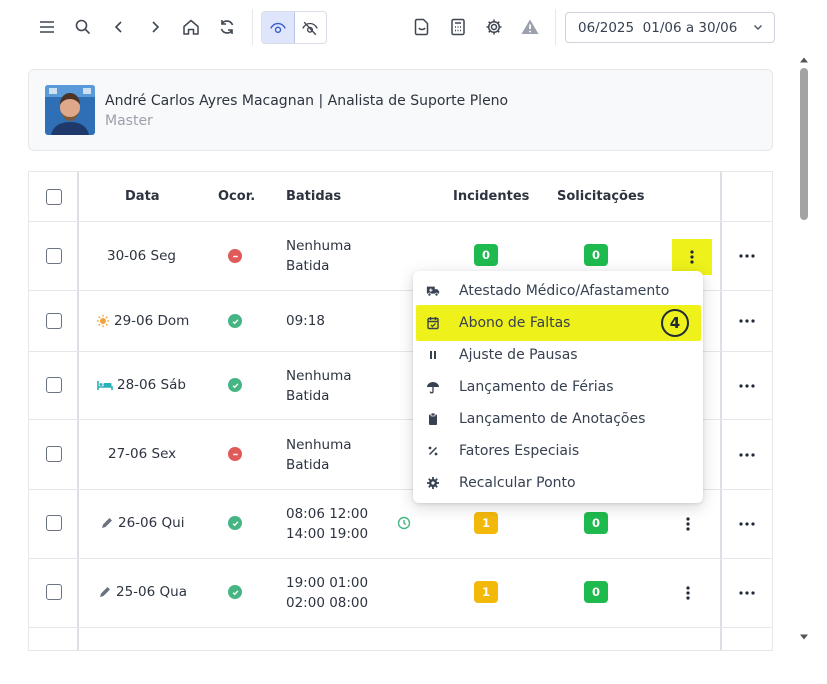 Image resolution: width=827 pixels, height=684 pixels. I want to click on document-icon, so click(422, 27).